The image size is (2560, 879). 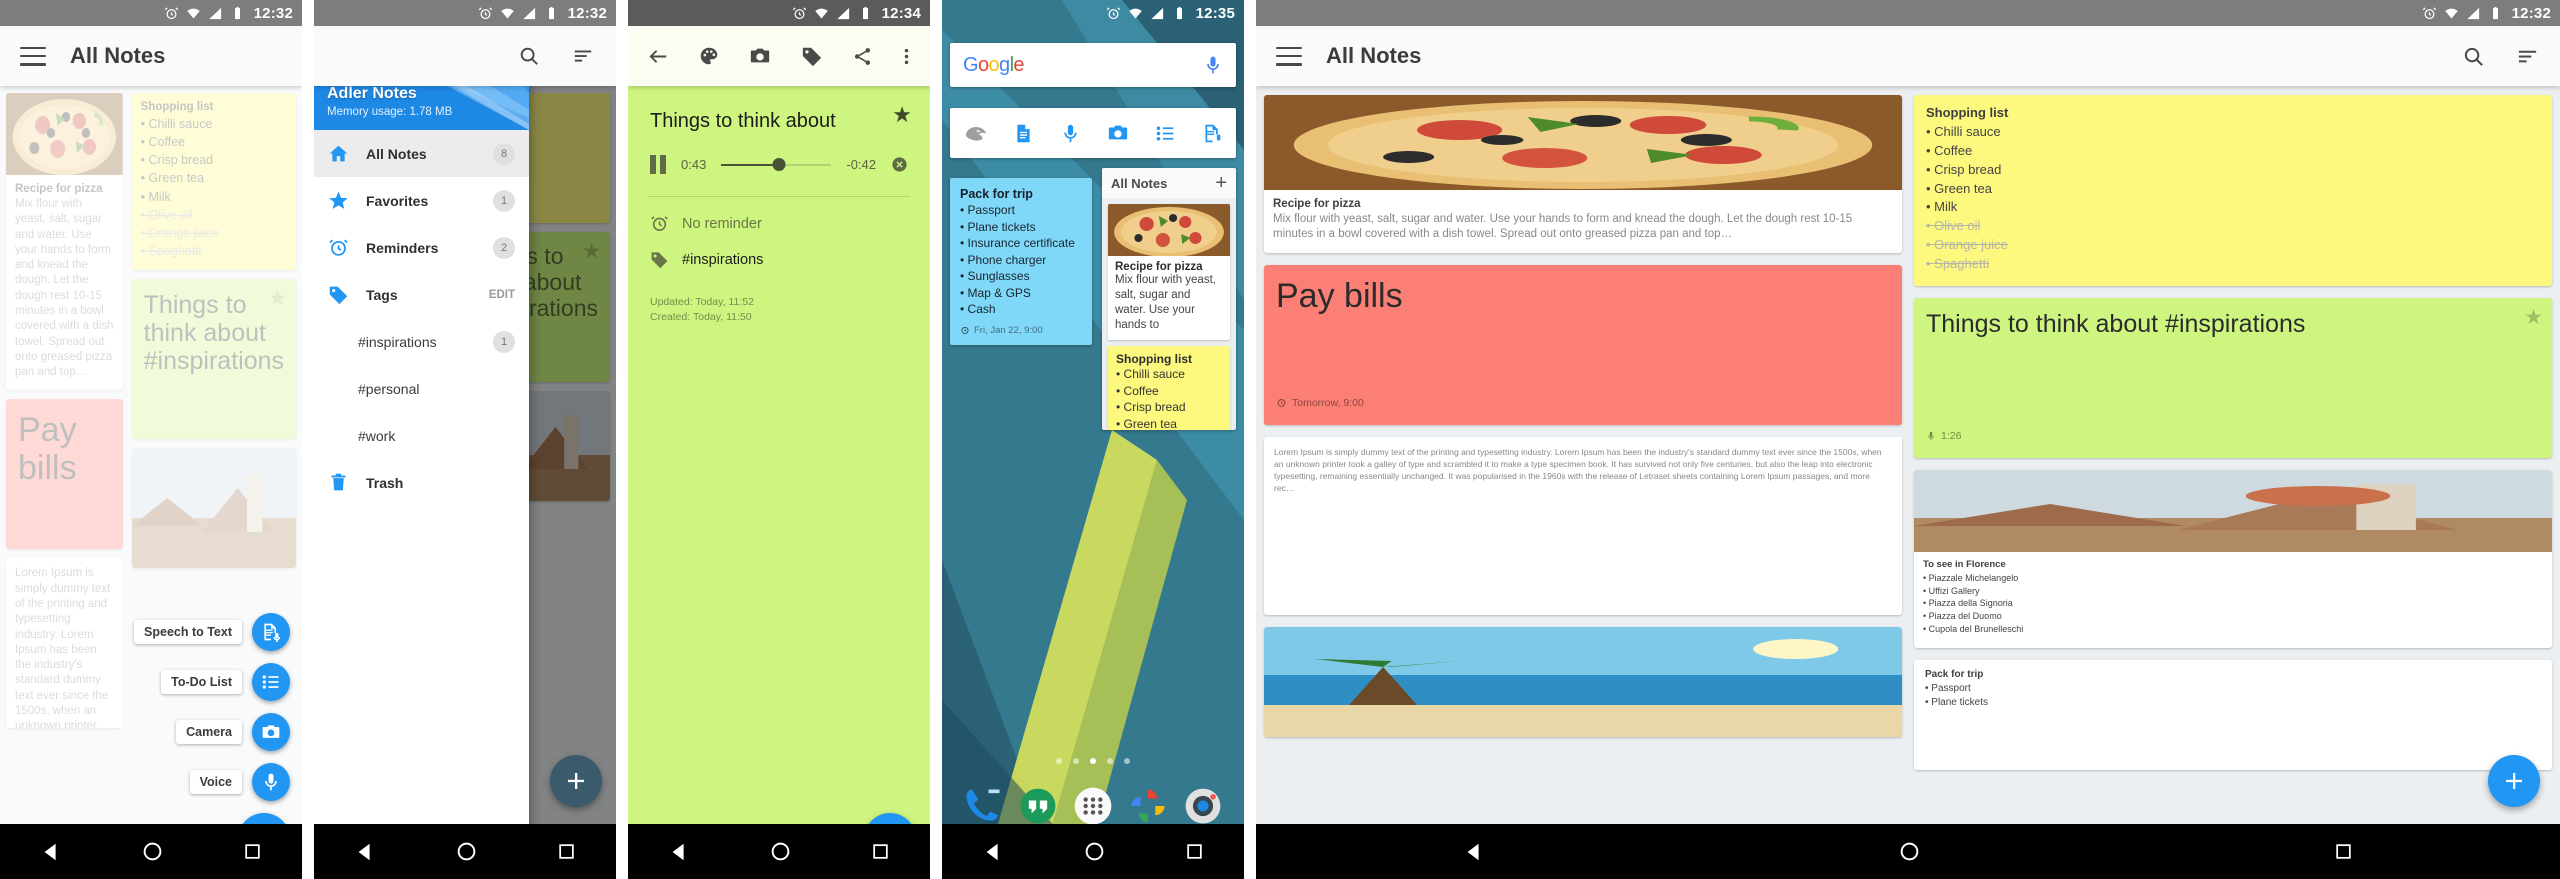 What do you see at coordinates (421, 482) in the screenshot?
I see `sidebar-item-trash: Trash` at bounding box center [421, 482].